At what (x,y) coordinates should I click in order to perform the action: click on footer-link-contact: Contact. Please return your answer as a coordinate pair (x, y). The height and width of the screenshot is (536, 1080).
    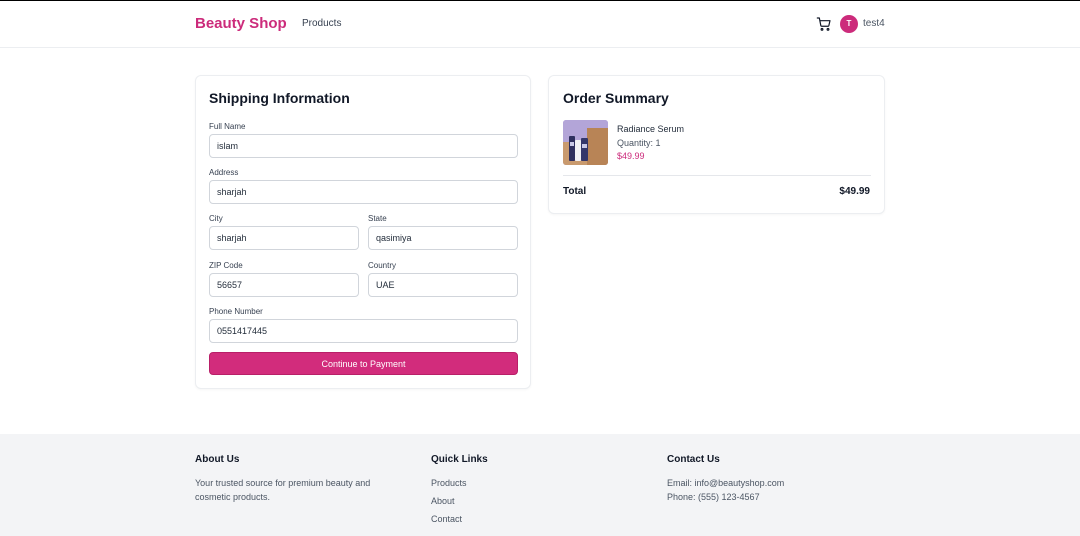
    Looking at the image, I should click on (446, 519).